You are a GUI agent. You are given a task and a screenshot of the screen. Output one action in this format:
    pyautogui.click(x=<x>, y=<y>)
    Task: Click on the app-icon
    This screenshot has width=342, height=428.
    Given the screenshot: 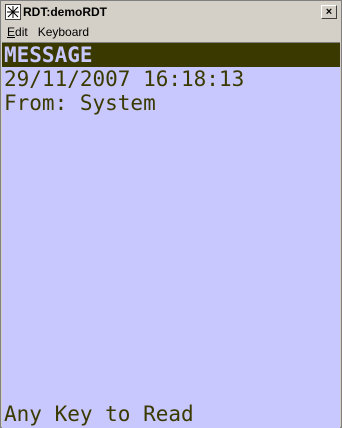 What is the action you would take?
    pyautogui.click(x=13, y=12)
    